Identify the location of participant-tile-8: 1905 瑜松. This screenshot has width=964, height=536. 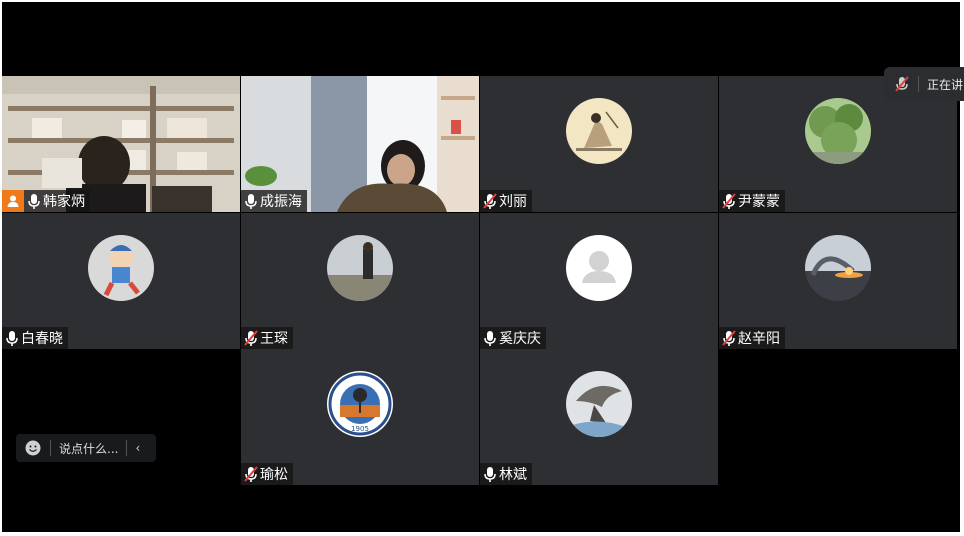
(360, 417).